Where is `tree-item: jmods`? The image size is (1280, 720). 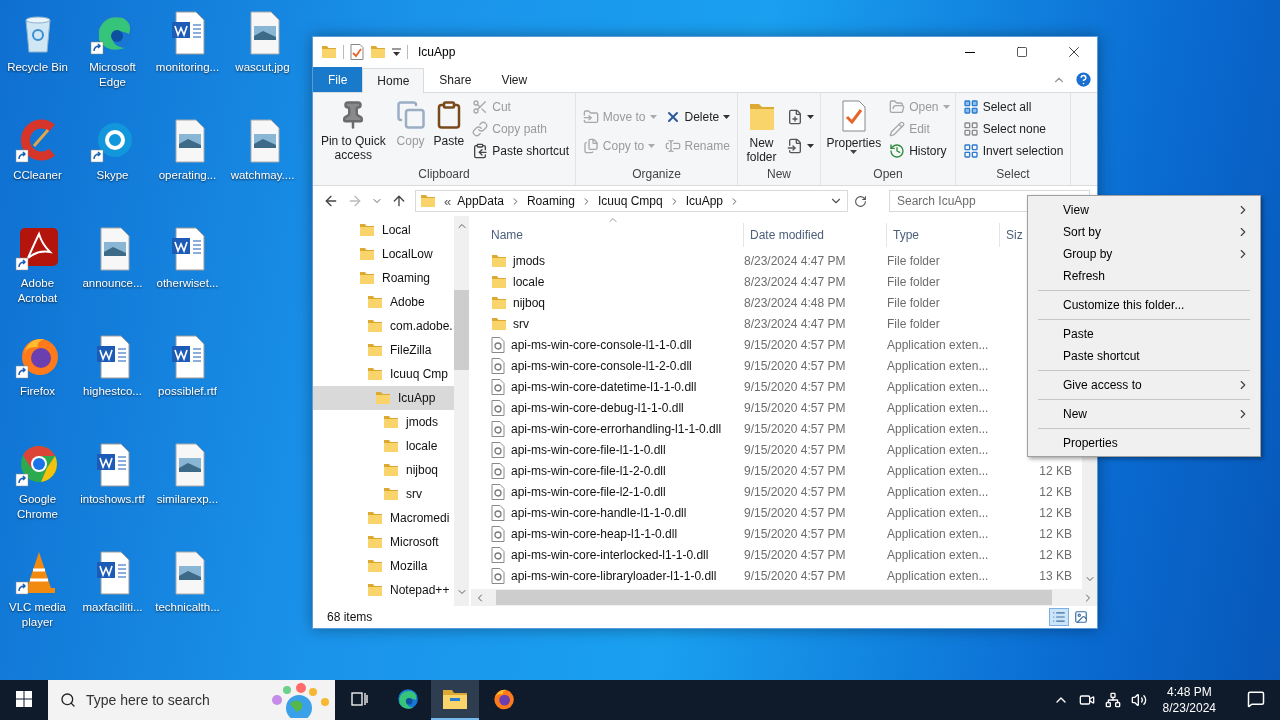
tree-item: jmods is located at coordinates (383, 422).